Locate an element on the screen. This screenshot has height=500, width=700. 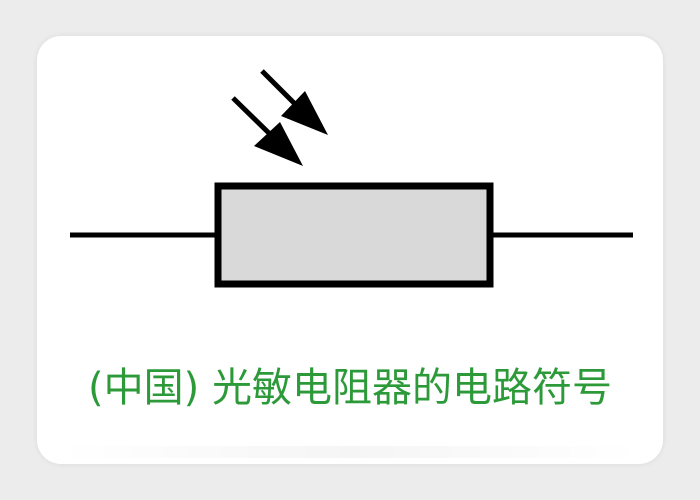
light-arrow-icon is located at coordinates (294, 102).